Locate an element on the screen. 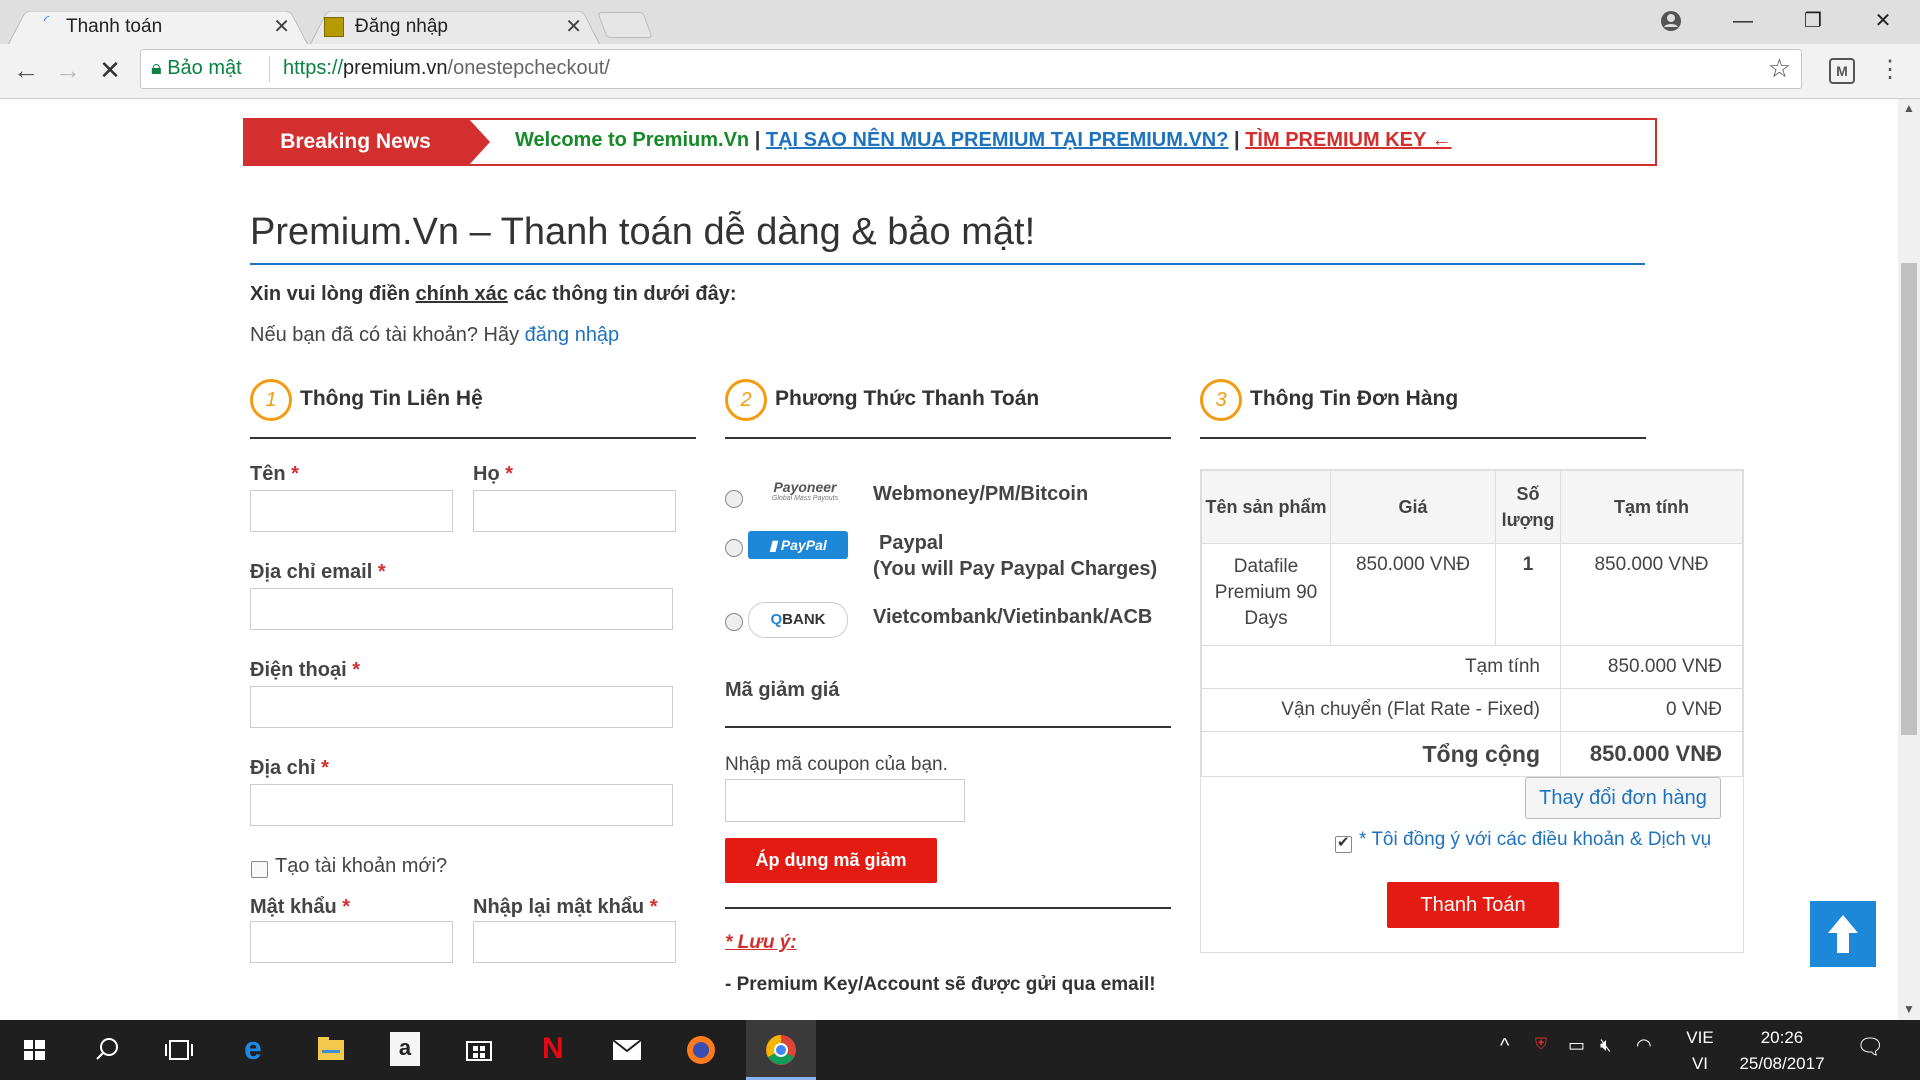  system-clock: 20:26 25/08/2017 is located at coordinates (1782, 1051).